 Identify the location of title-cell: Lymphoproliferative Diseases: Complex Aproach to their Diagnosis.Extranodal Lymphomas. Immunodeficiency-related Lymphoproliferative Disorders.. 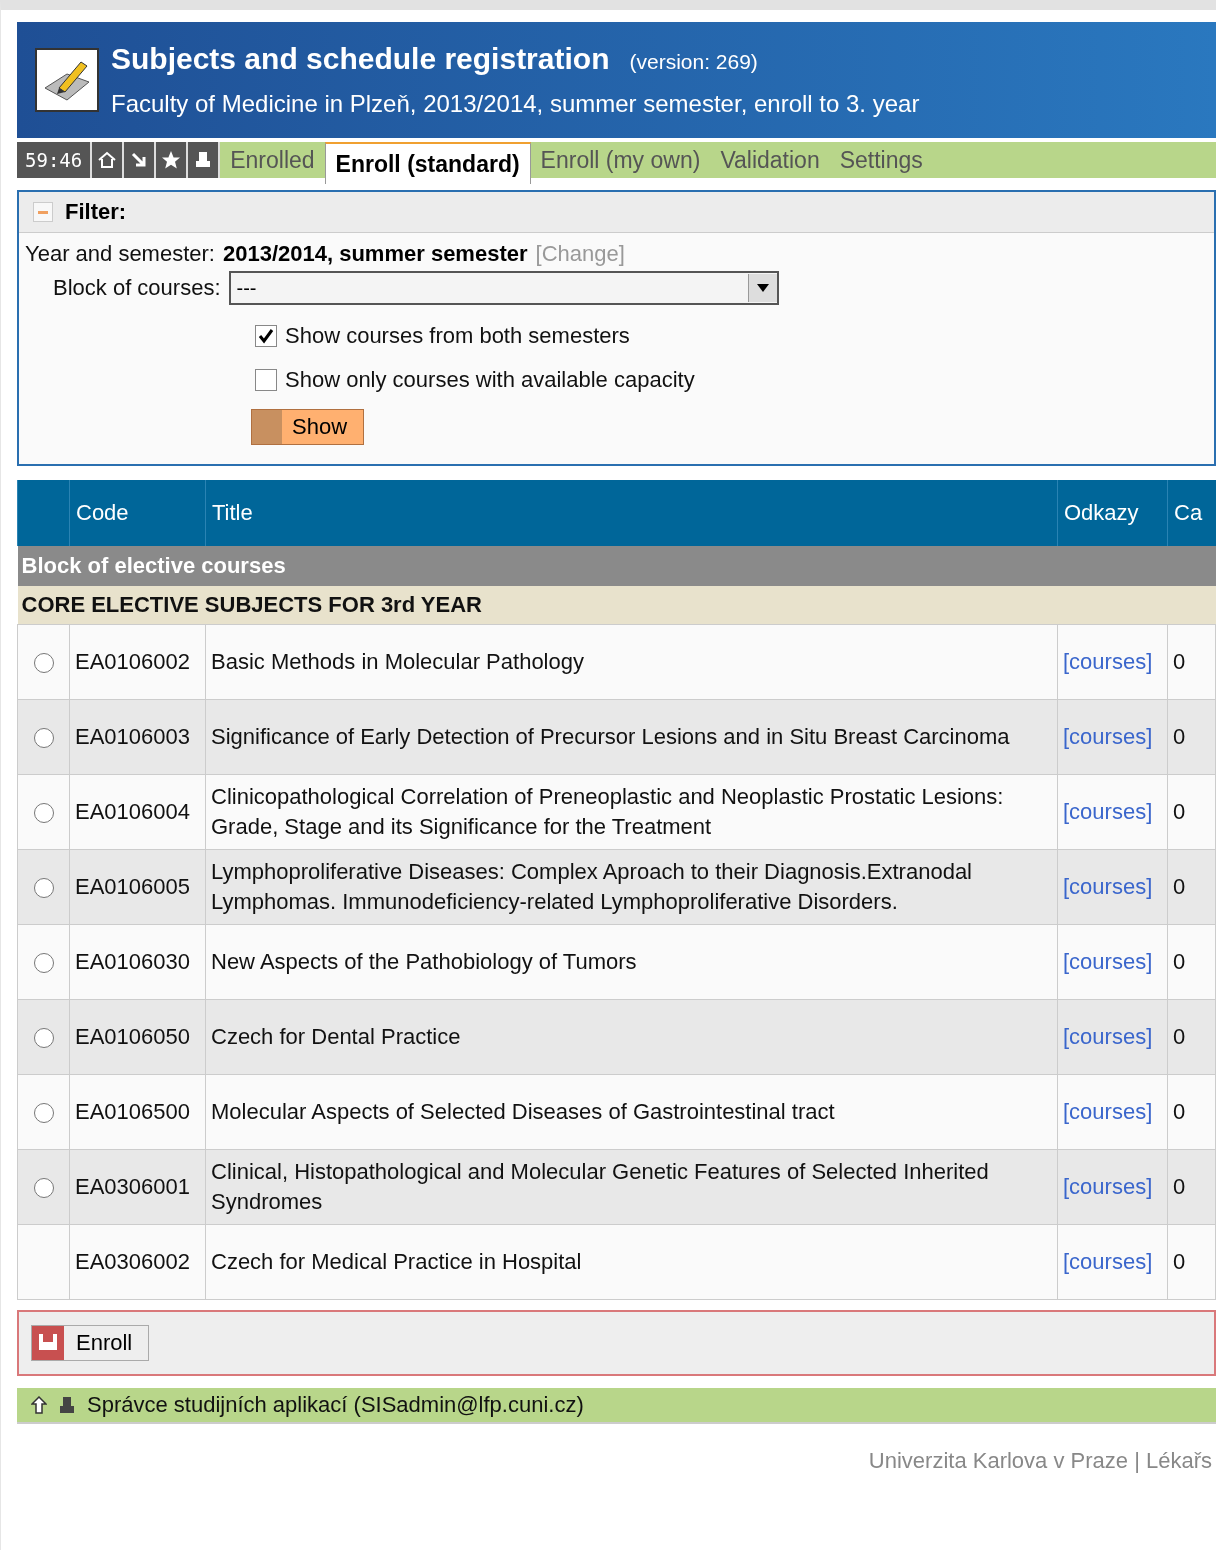
(631, 887).